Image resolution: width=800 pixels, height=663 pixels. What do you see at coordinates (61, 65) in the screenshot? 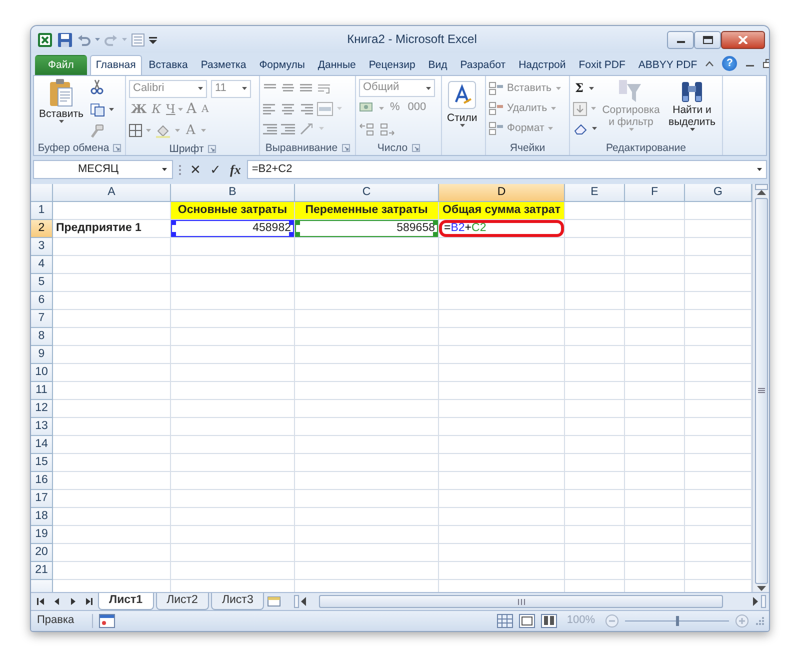
I see `ribbon-tab: Файл` at bounding box center [61, 65].